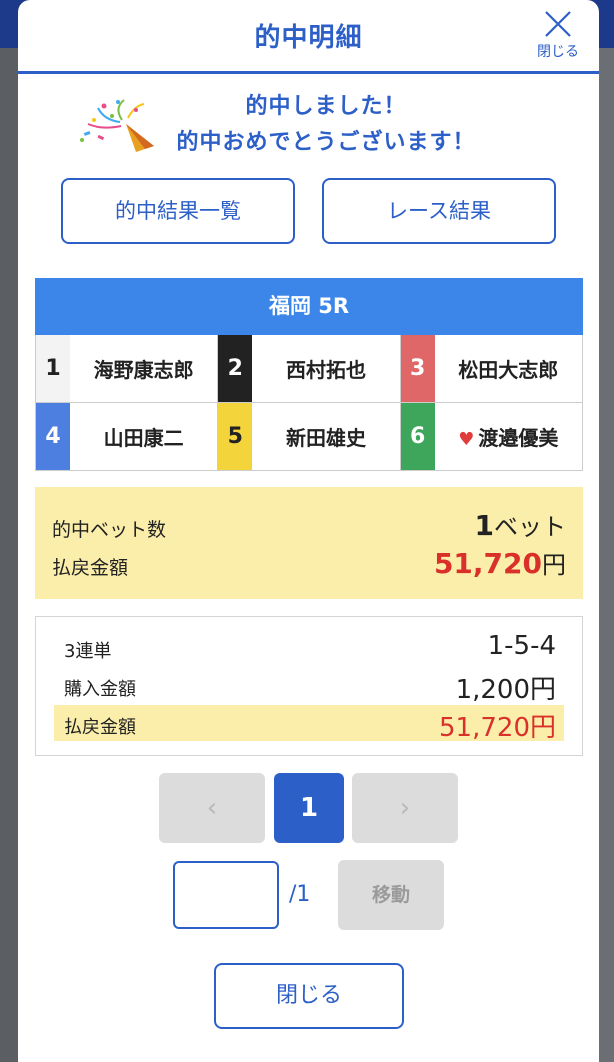 The width and height of the screenshot is (614, 1062). Describe the element at coordinates (117, 125) in the screenshot. I see `party-popper-icon` at that location.